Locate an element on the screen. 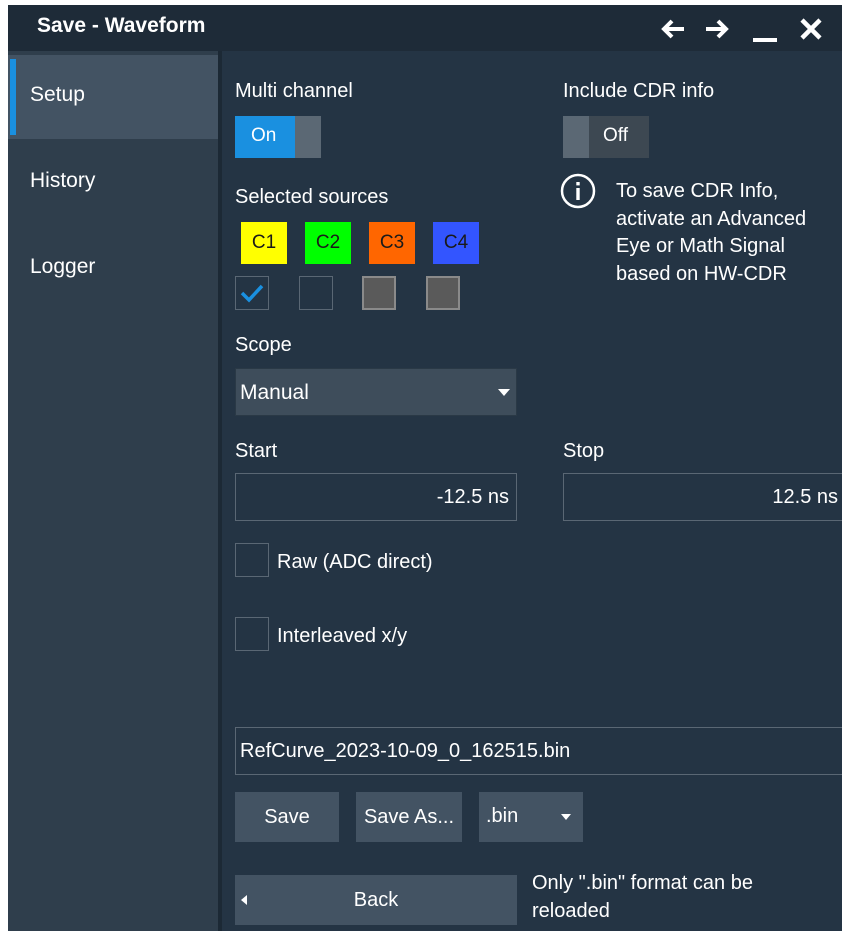 This screenshot has width=842, height=931. back-arrow-icon is located at coordinates (244, 900).